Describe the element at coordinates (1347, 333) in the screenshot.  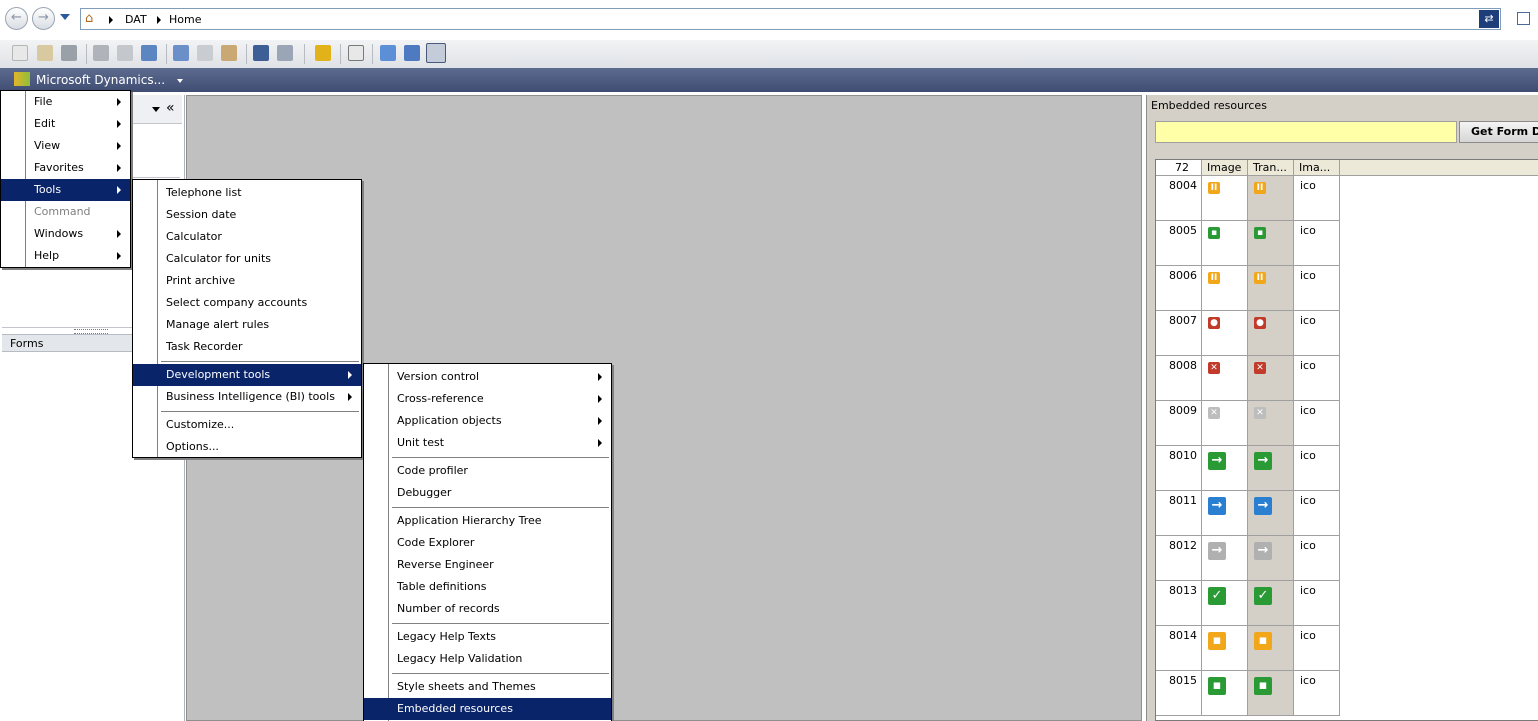
I see `table-row: 8007 ● ● ico` at that location.